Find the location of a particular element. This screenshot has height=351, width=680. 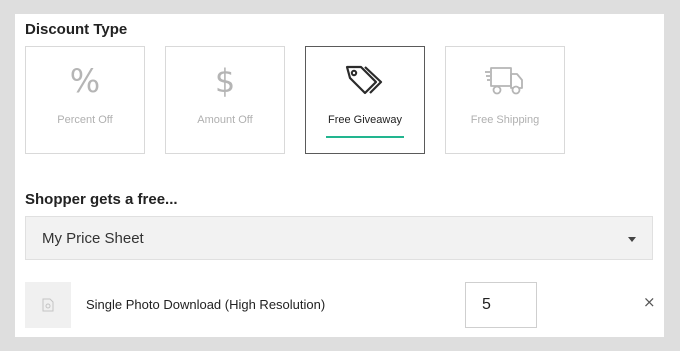

tags-icon is located at coordinates (364, 80).